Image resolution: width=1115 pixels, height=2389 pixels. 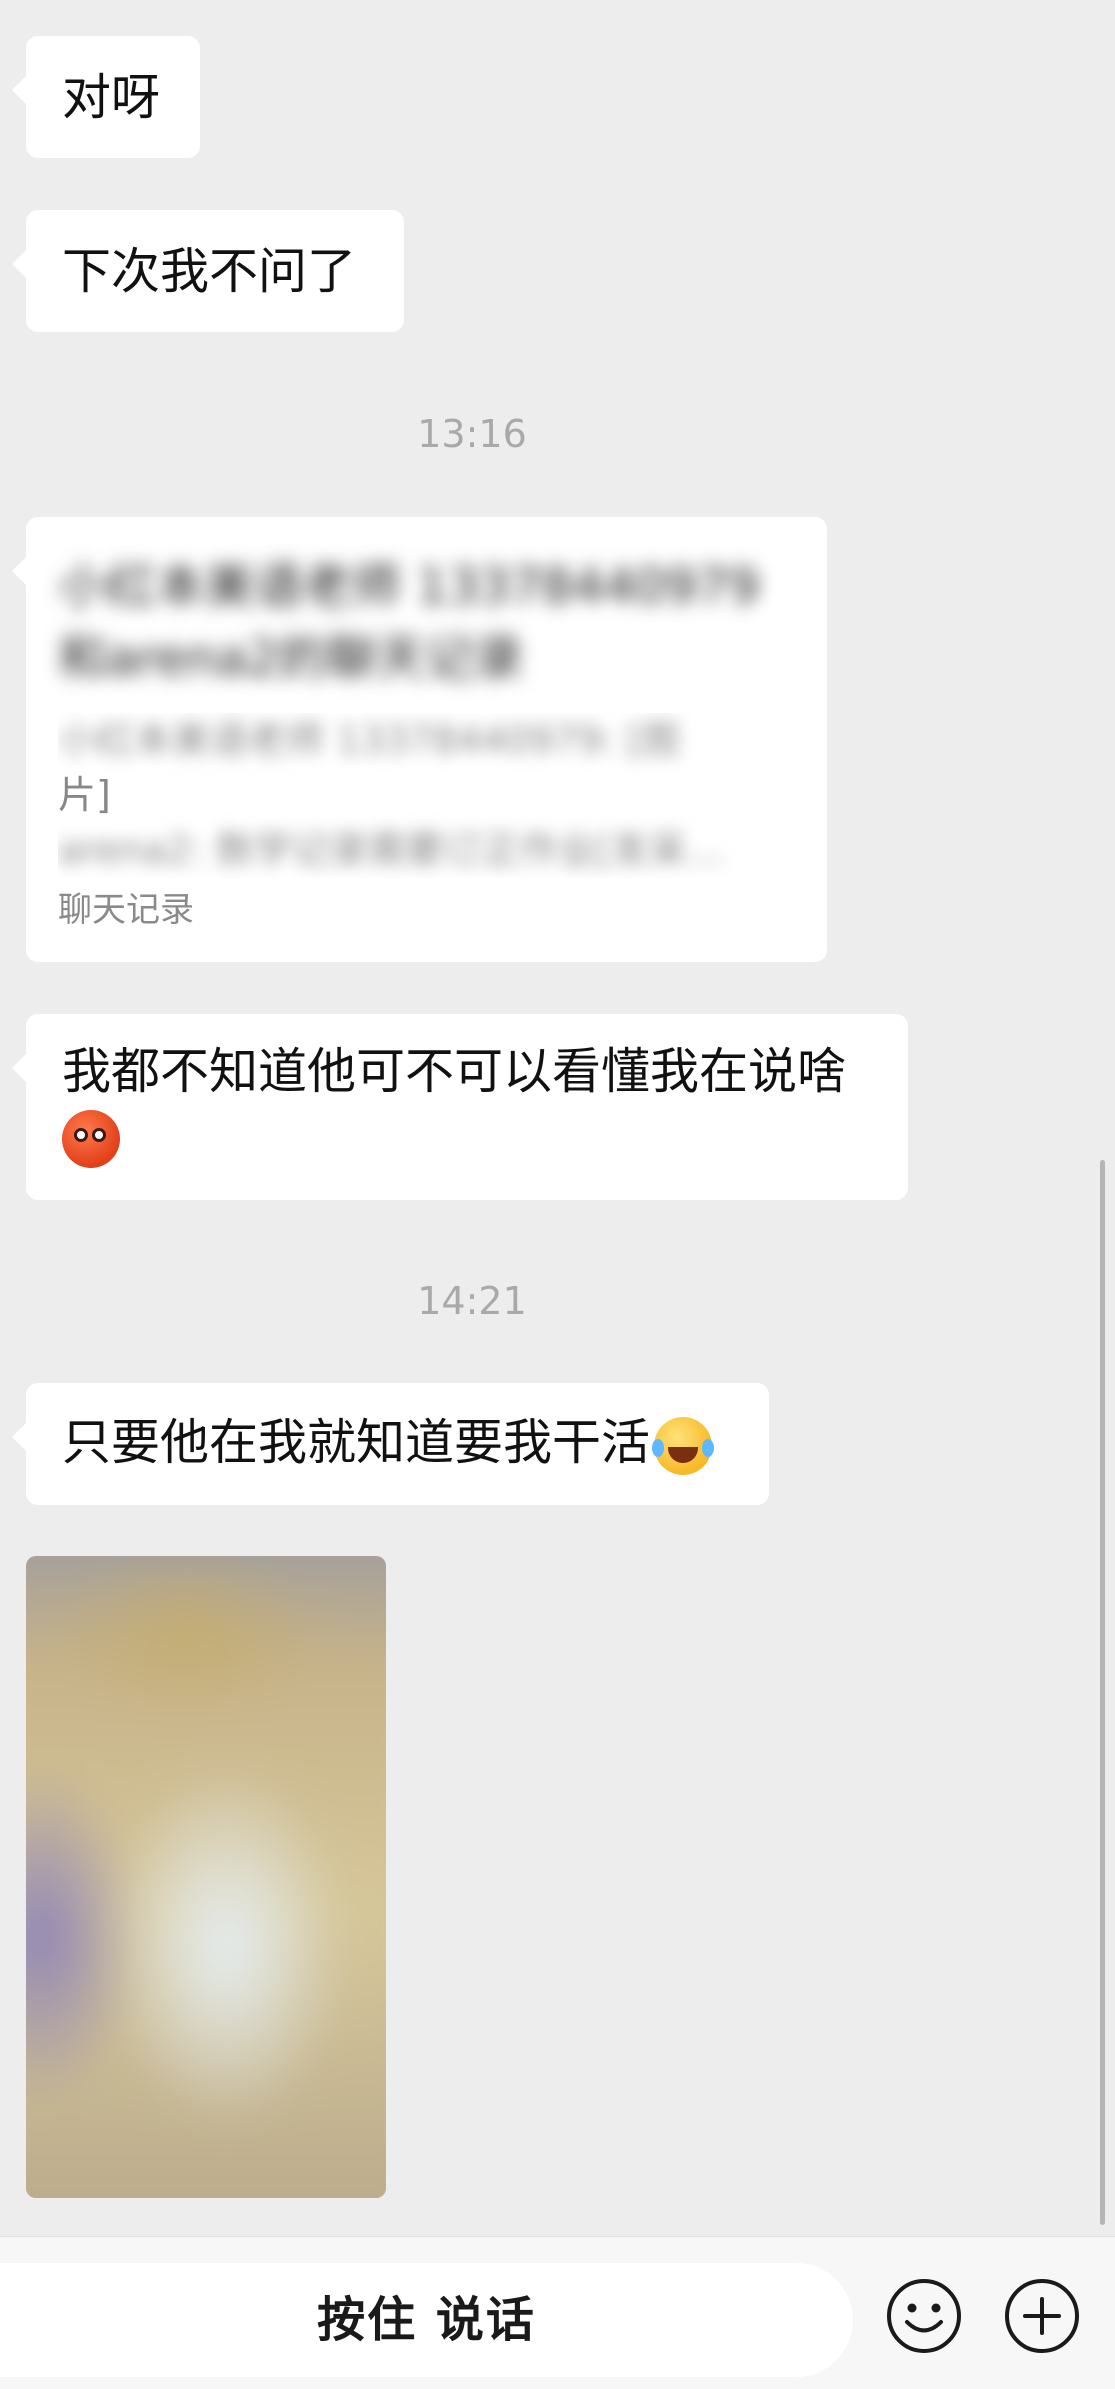 What do you see at coordinates (426, 2320) in the screenshot?
I see `hold-to-talk-button: 按住 说话` at bounding box center [426, 2320].